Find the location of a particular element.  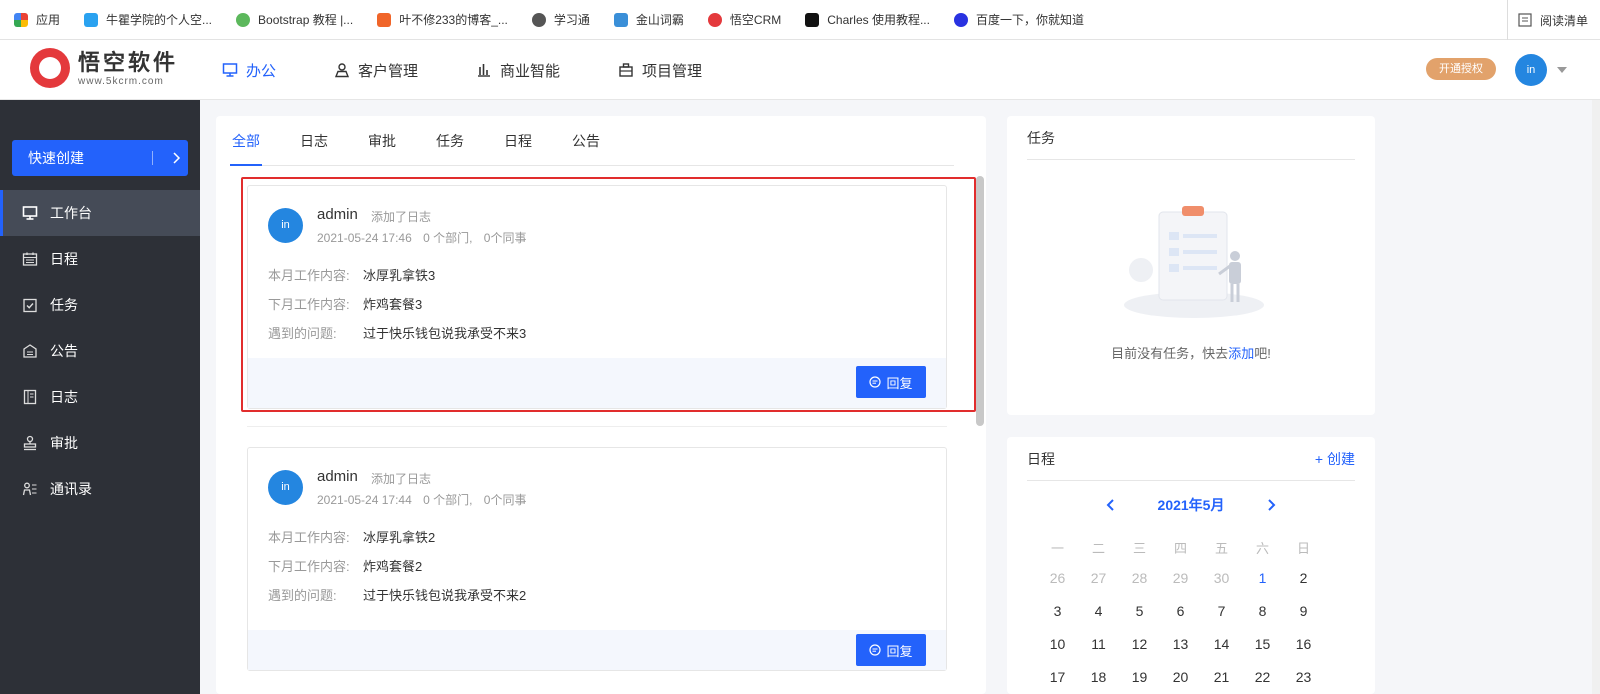

apps-grid-icon is located at coordinates (21, 19).